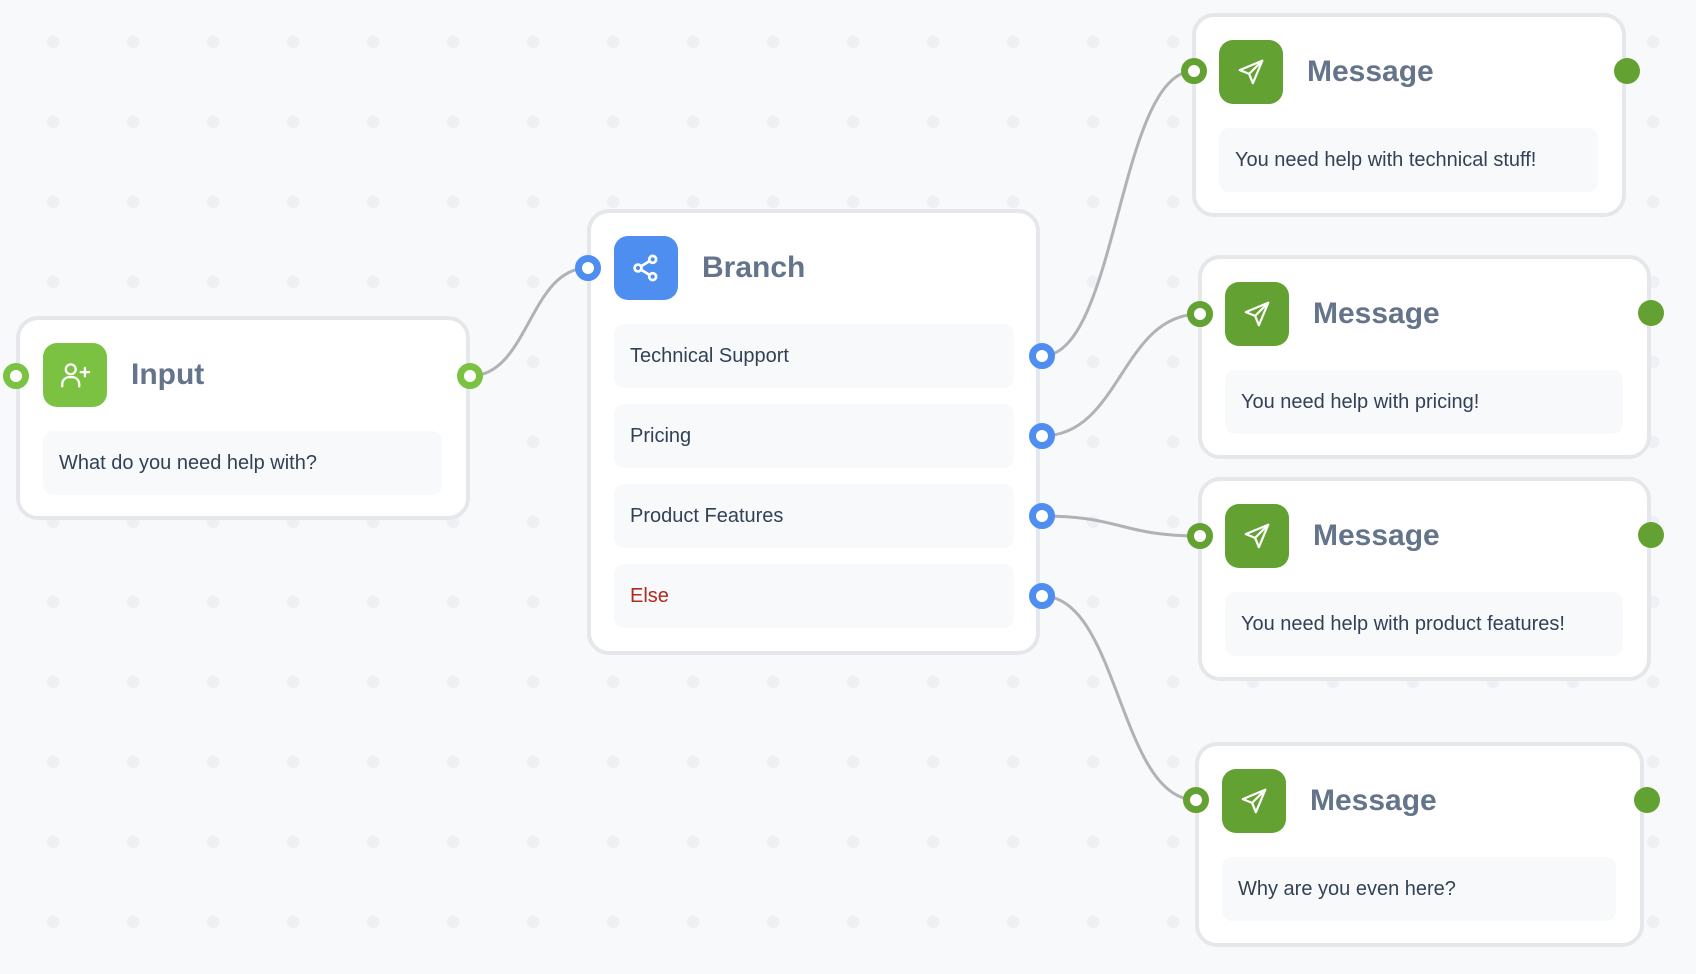 The height and width of the screenshot is (974, 1696). What do you see at coordinates (242, 463) in the screenshot?
I see `input-prompt: What do you need help with?` at bounding box center [242, 463].